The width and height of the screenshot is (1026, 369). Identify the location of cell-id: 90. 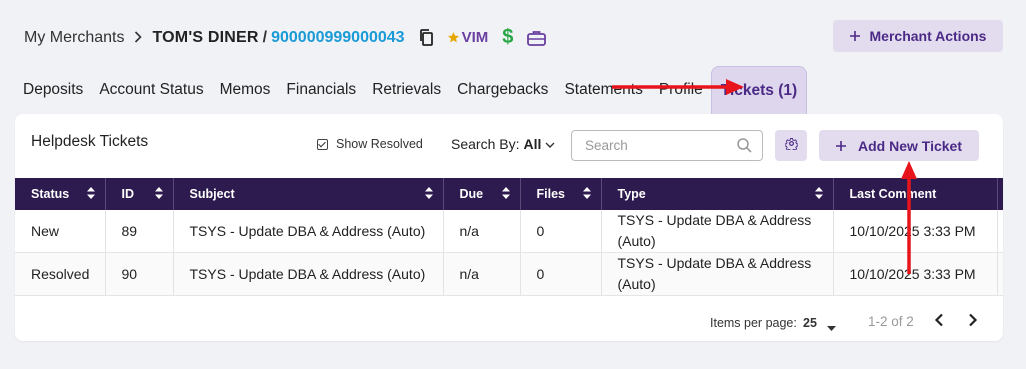
(139, 274).